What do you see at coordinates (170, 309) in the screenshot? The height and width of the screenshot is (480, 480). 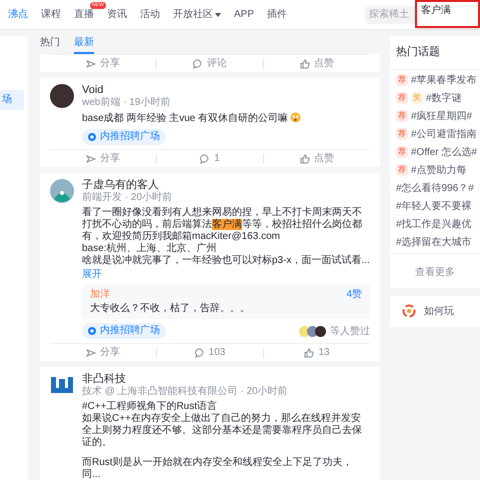 I see `comment-text: 大专收么？不收，枯了，告辞。。。` at bounding box center [170, 309].